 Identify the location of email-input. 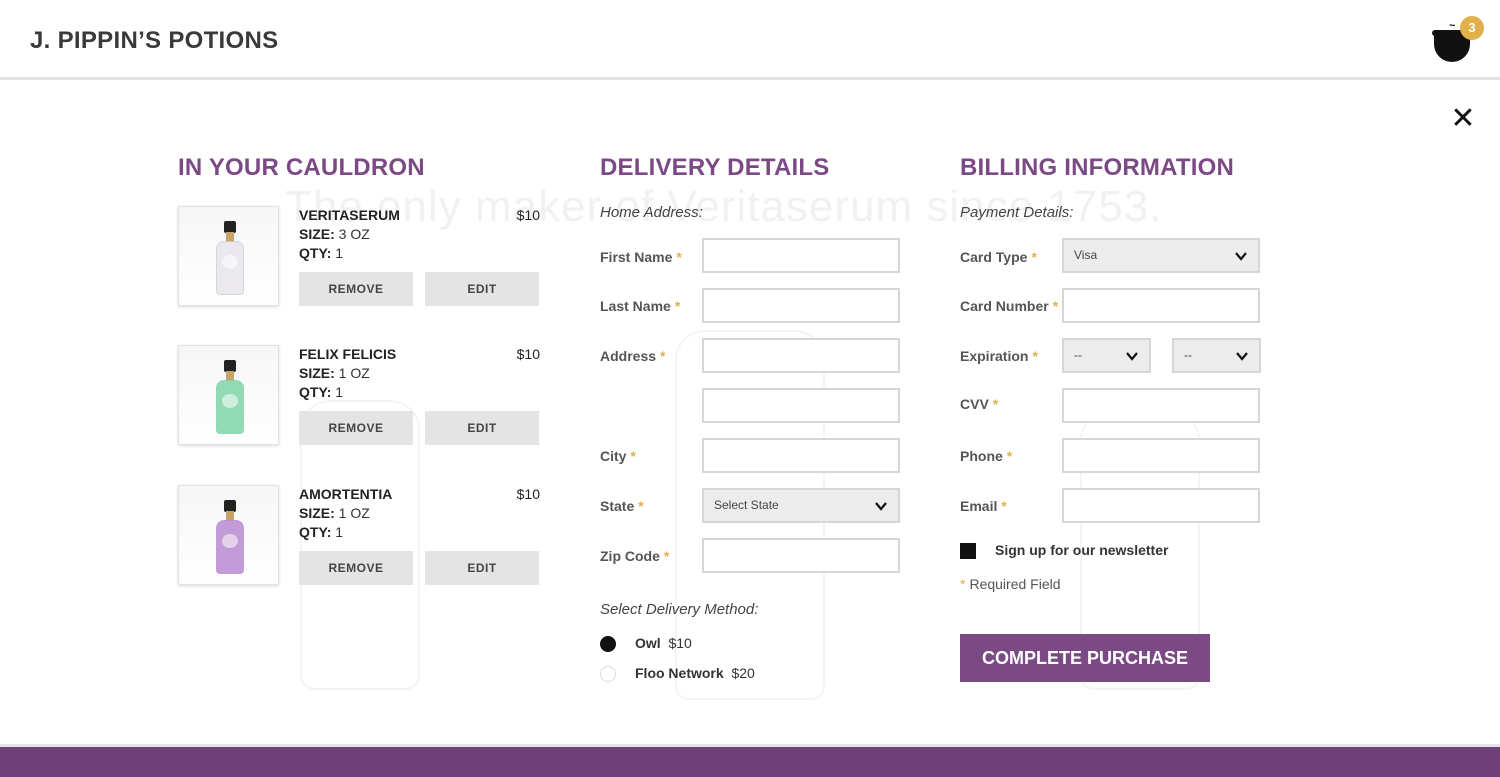
(1161, 505).